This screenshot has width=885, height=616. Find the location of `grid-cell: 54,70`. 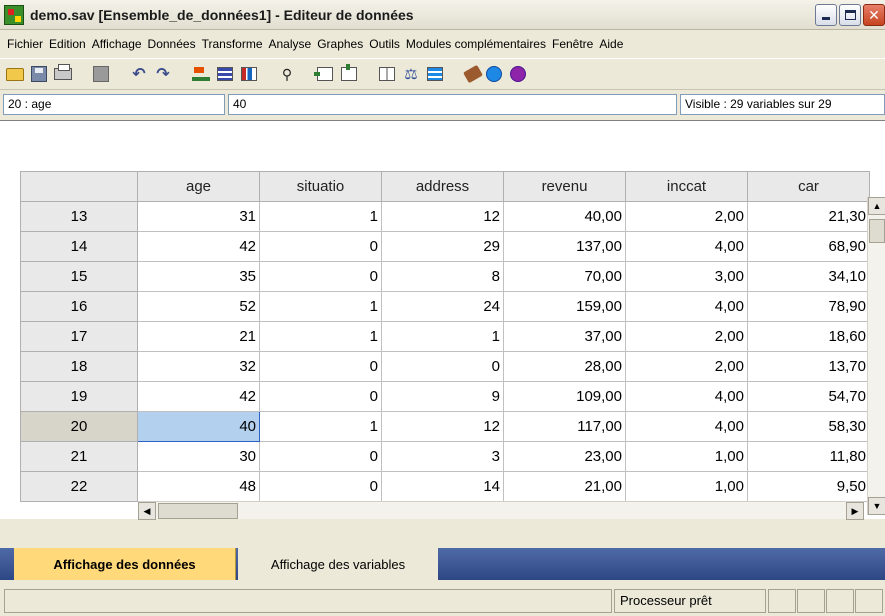

grid-cell: 54,70 is located at coordinates (808, 396).